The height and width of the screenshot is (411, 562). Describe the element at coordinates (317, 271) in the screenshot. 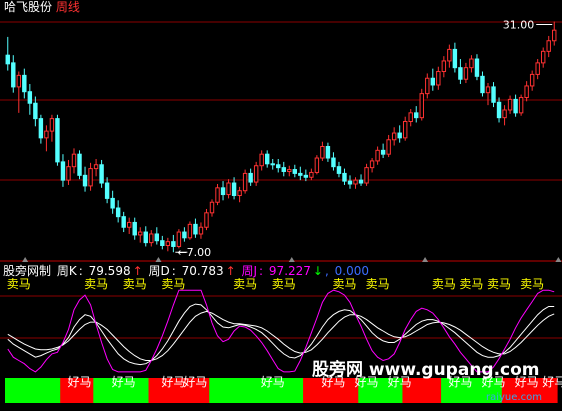

I see `j-arrow: ↓` at that location.